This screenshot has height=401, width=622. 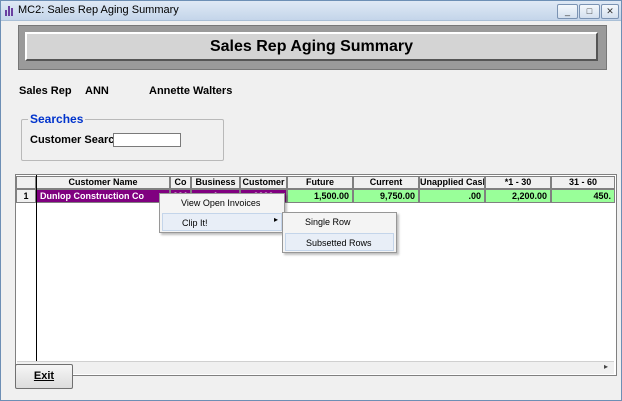 I want to click on searches-group-title: Searches, so click(x=57, y=119).